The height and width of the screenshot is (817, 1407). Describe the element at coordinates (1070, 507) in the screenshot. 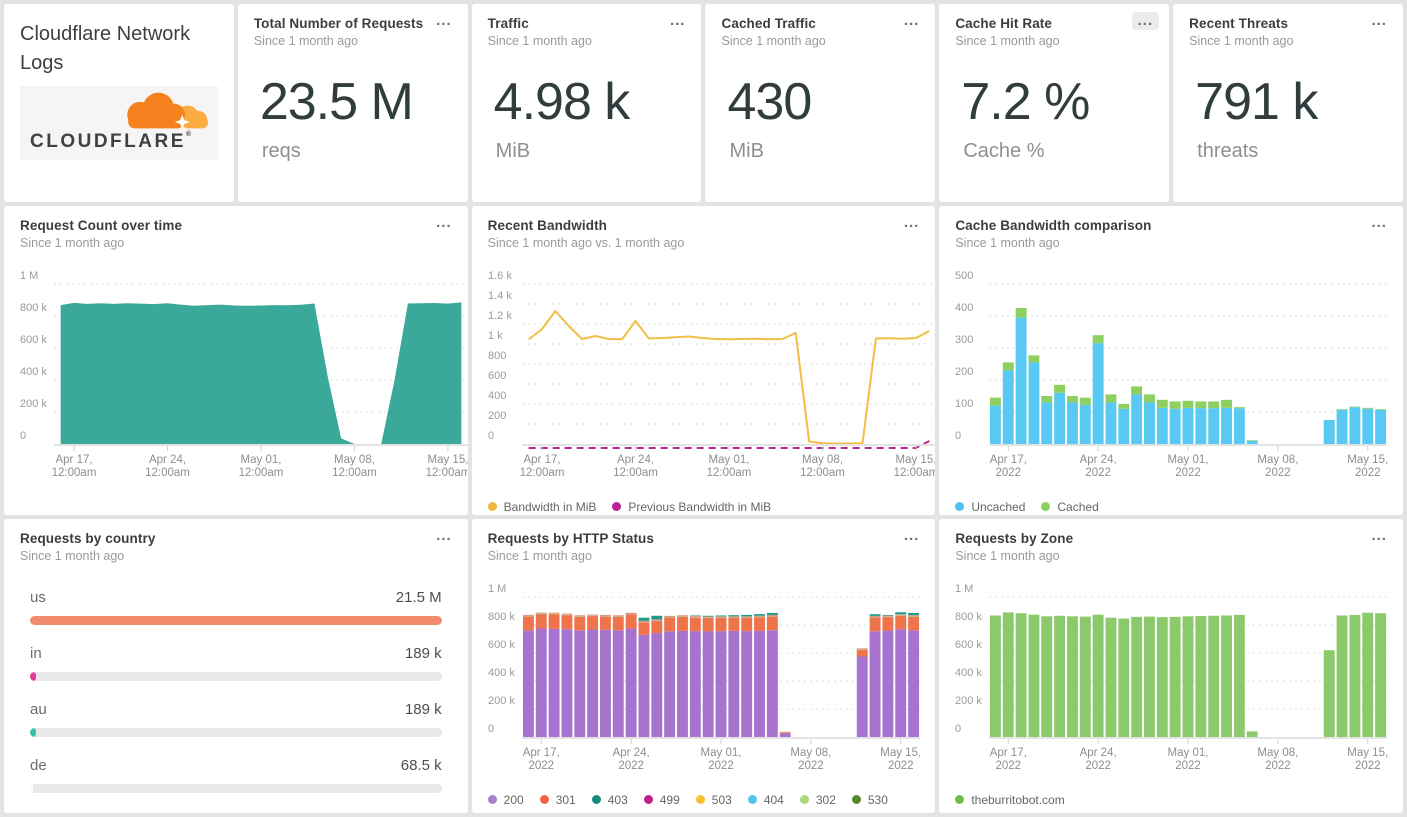

I see `legend-item: Cached` at that location.